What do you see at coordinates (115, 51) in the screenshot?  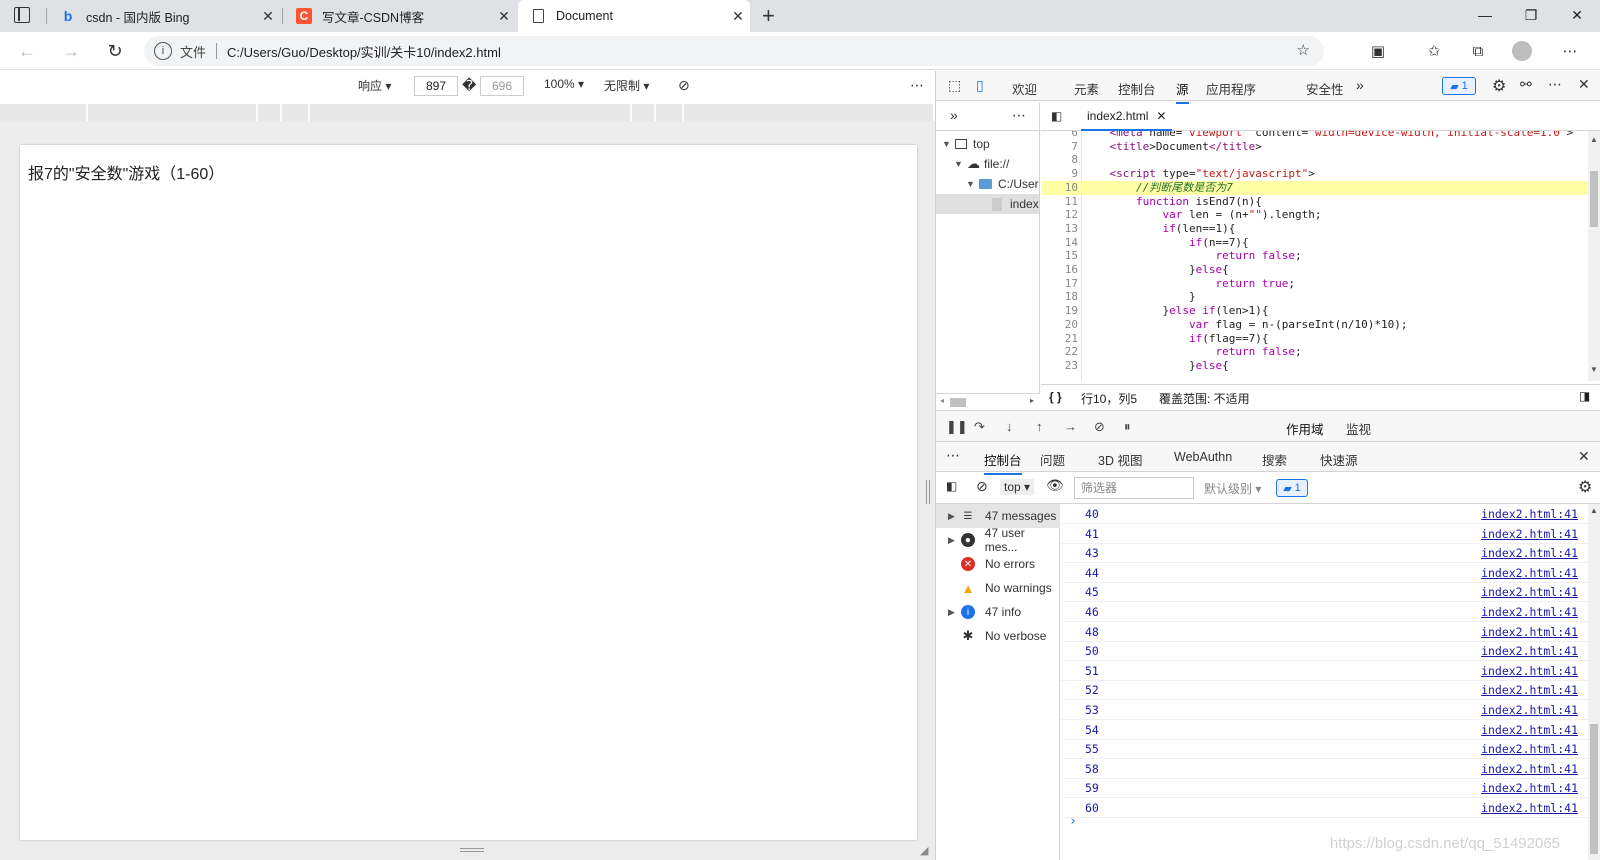 I see `reload-button: ↻` at bounding box center [115, 51].